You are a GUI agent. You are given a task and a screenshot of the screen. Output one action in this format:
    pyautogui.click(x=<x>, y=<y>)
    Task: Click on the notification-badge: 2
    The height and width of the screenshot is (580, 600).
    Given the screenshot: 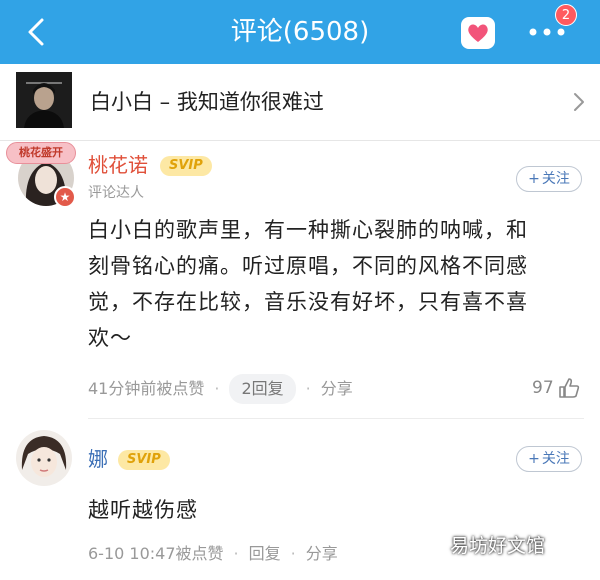 What is the action you would take?
    pyautogui.click(x=566, y=15)
    